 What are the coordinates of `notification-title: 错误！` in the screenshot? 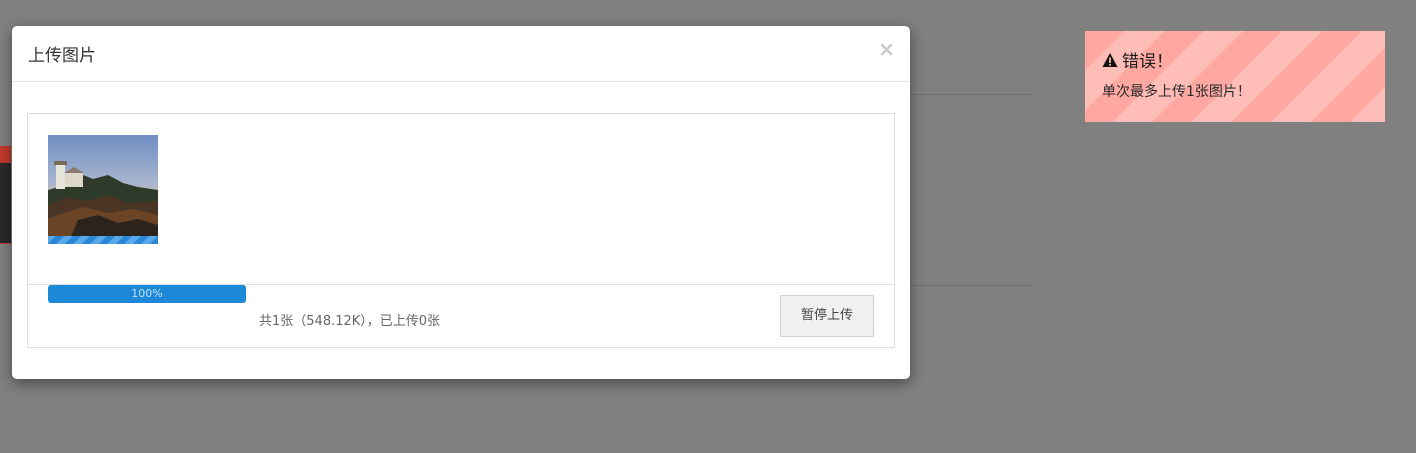 It's located at (1137, 59).